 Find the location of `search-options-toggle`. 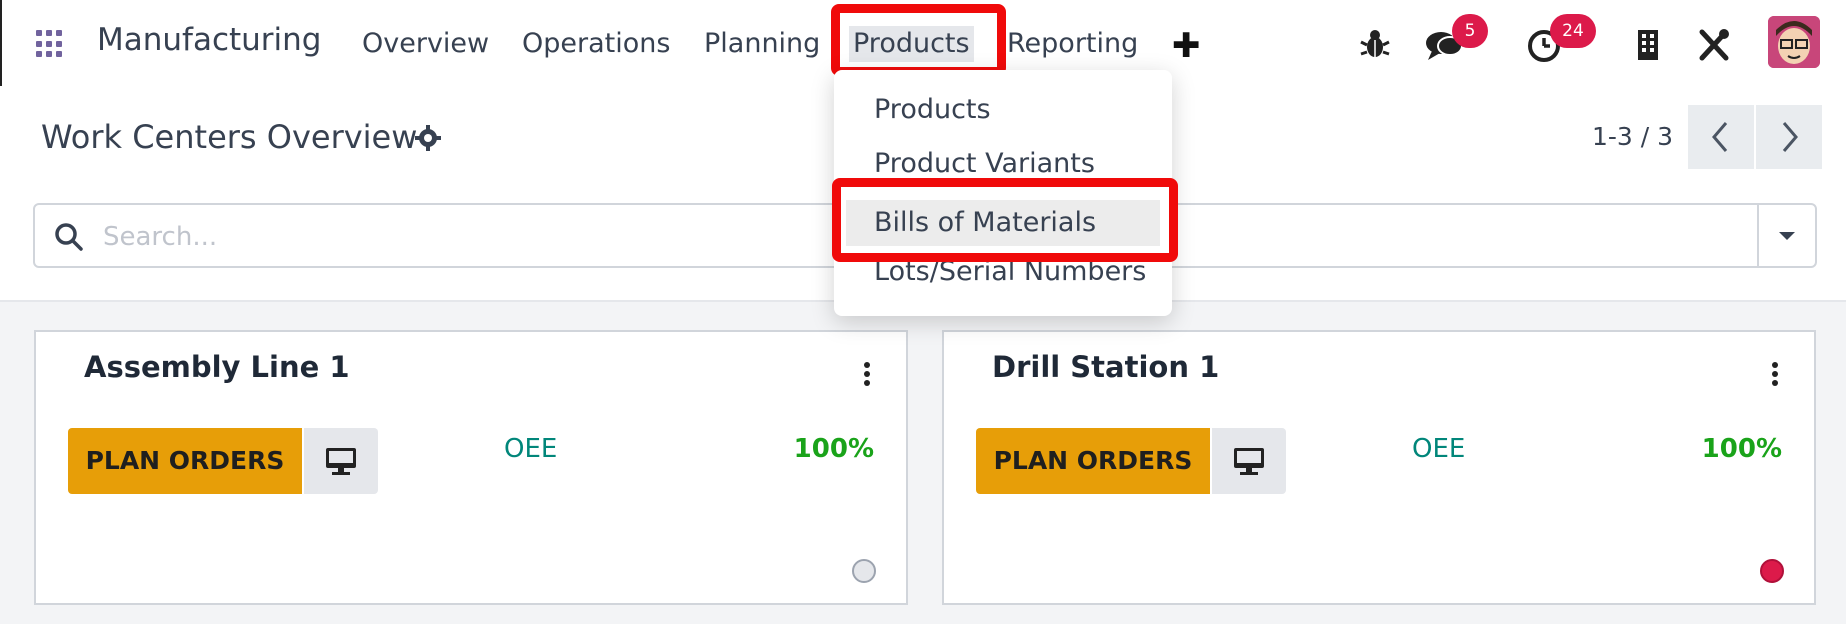

search-options-toggle is located at coordinates (1786, 235).